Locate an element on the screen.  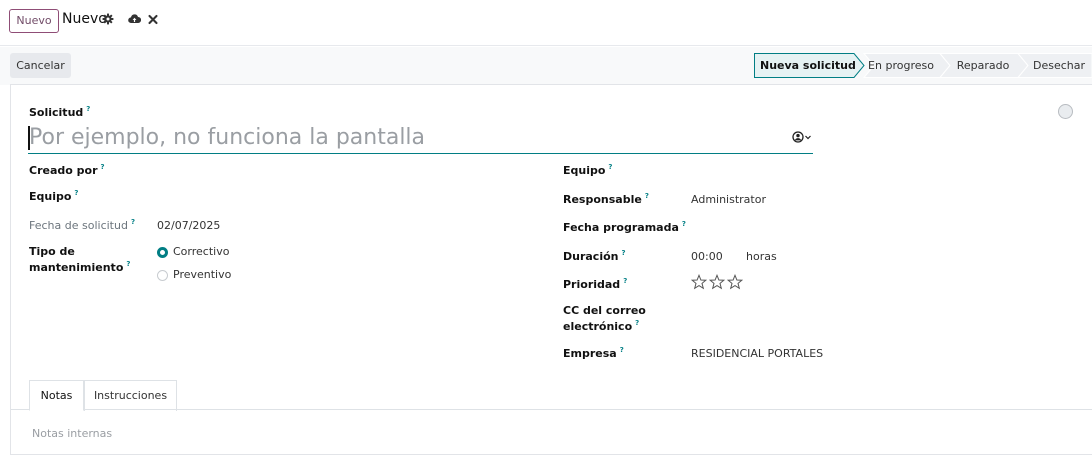
duration-unit: horas is located at coordinates (761, 256).